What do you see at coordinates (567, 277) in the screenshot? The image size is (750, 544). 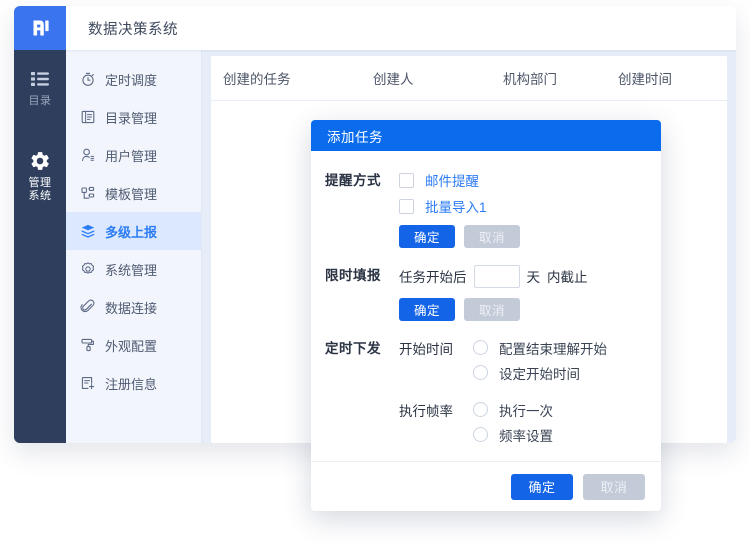 I see `deadline-suffix-text: 内截止` at bounding box center [567, 277].